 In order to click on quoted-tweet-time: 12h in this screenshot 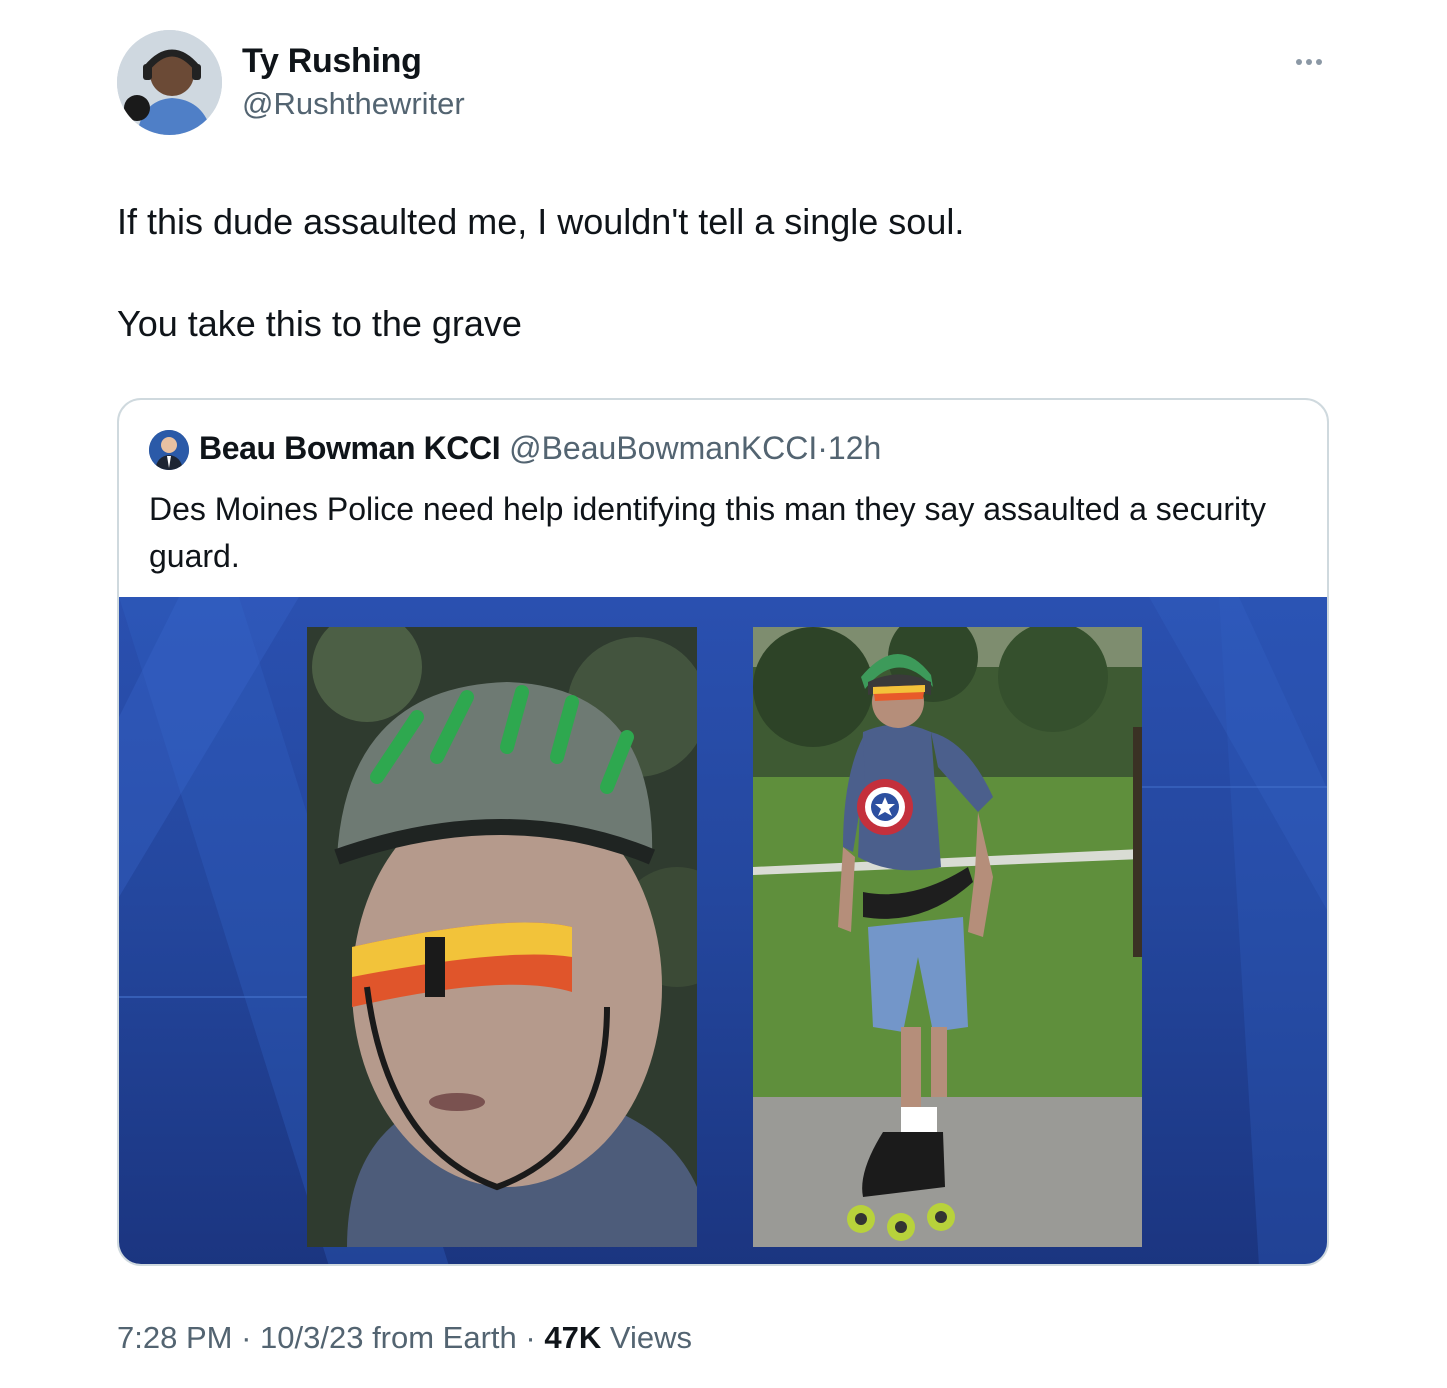, I will do `click(854, 448)`.